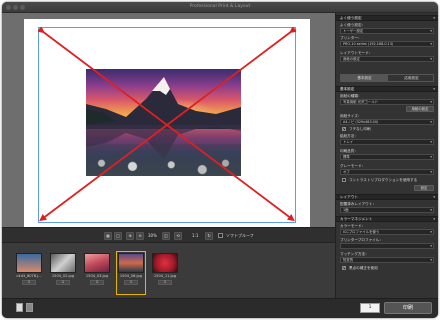 This screenshot has height=320, width=440. I want to click on zoom-in-icon: ⊕, so click(130, 236).